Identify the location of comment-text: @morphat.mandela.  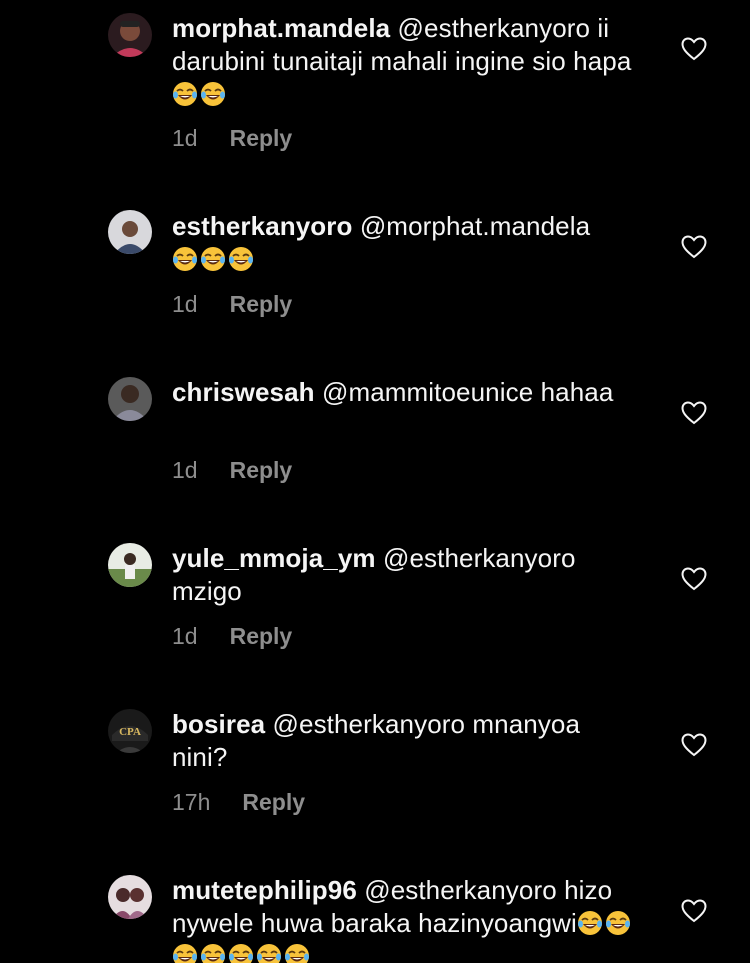
(475, 226).